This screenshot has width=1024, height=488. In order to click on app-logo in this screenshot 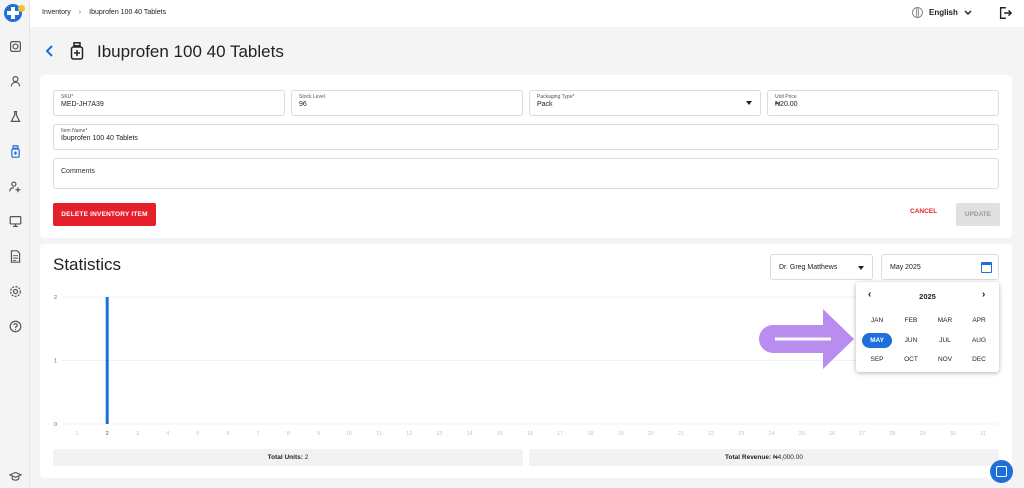, I will do `click(14, 13)`.